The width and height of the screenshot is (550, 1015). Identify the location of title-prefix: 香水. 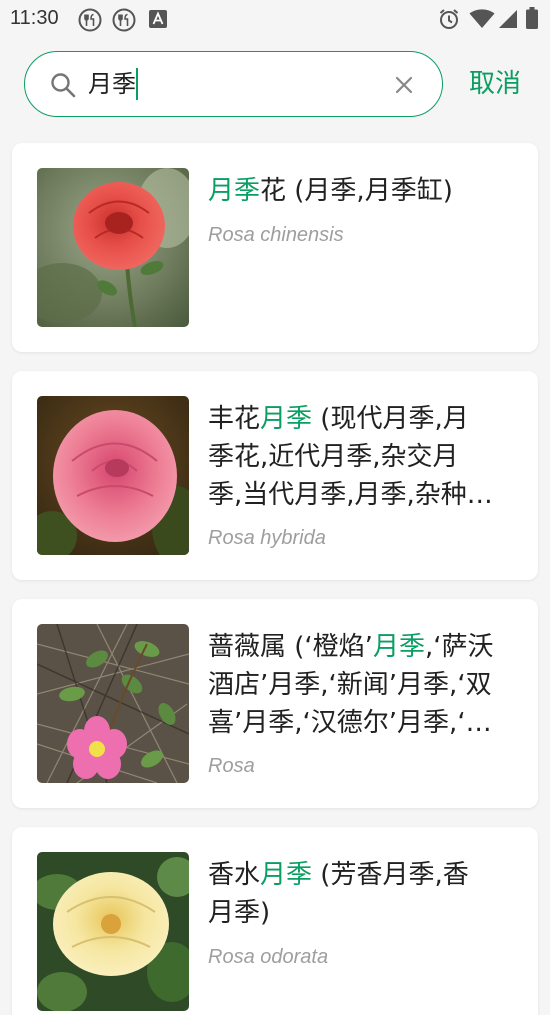
(234, 875).